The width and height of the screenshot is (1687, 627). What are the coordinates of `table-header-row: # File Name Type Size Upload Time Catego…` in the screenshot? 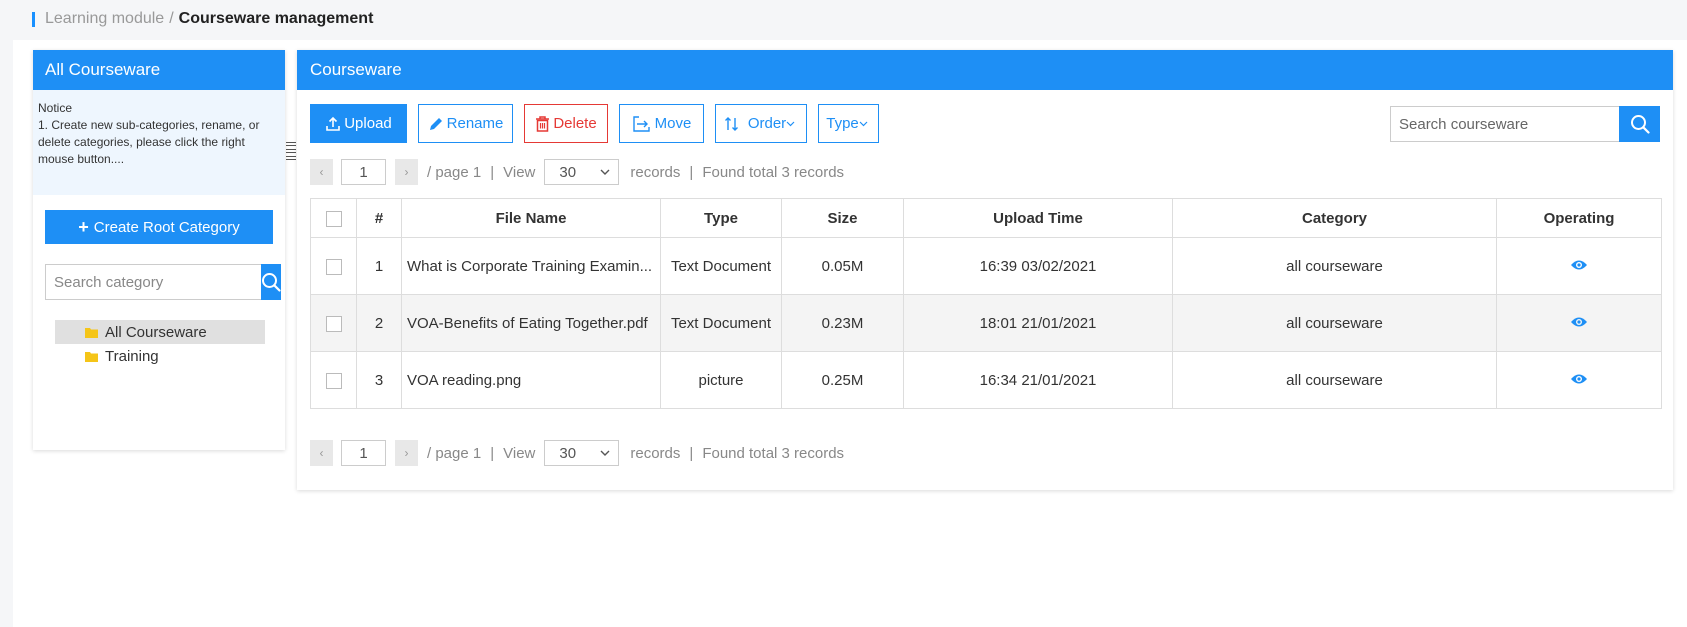 It's located at (986, 218).